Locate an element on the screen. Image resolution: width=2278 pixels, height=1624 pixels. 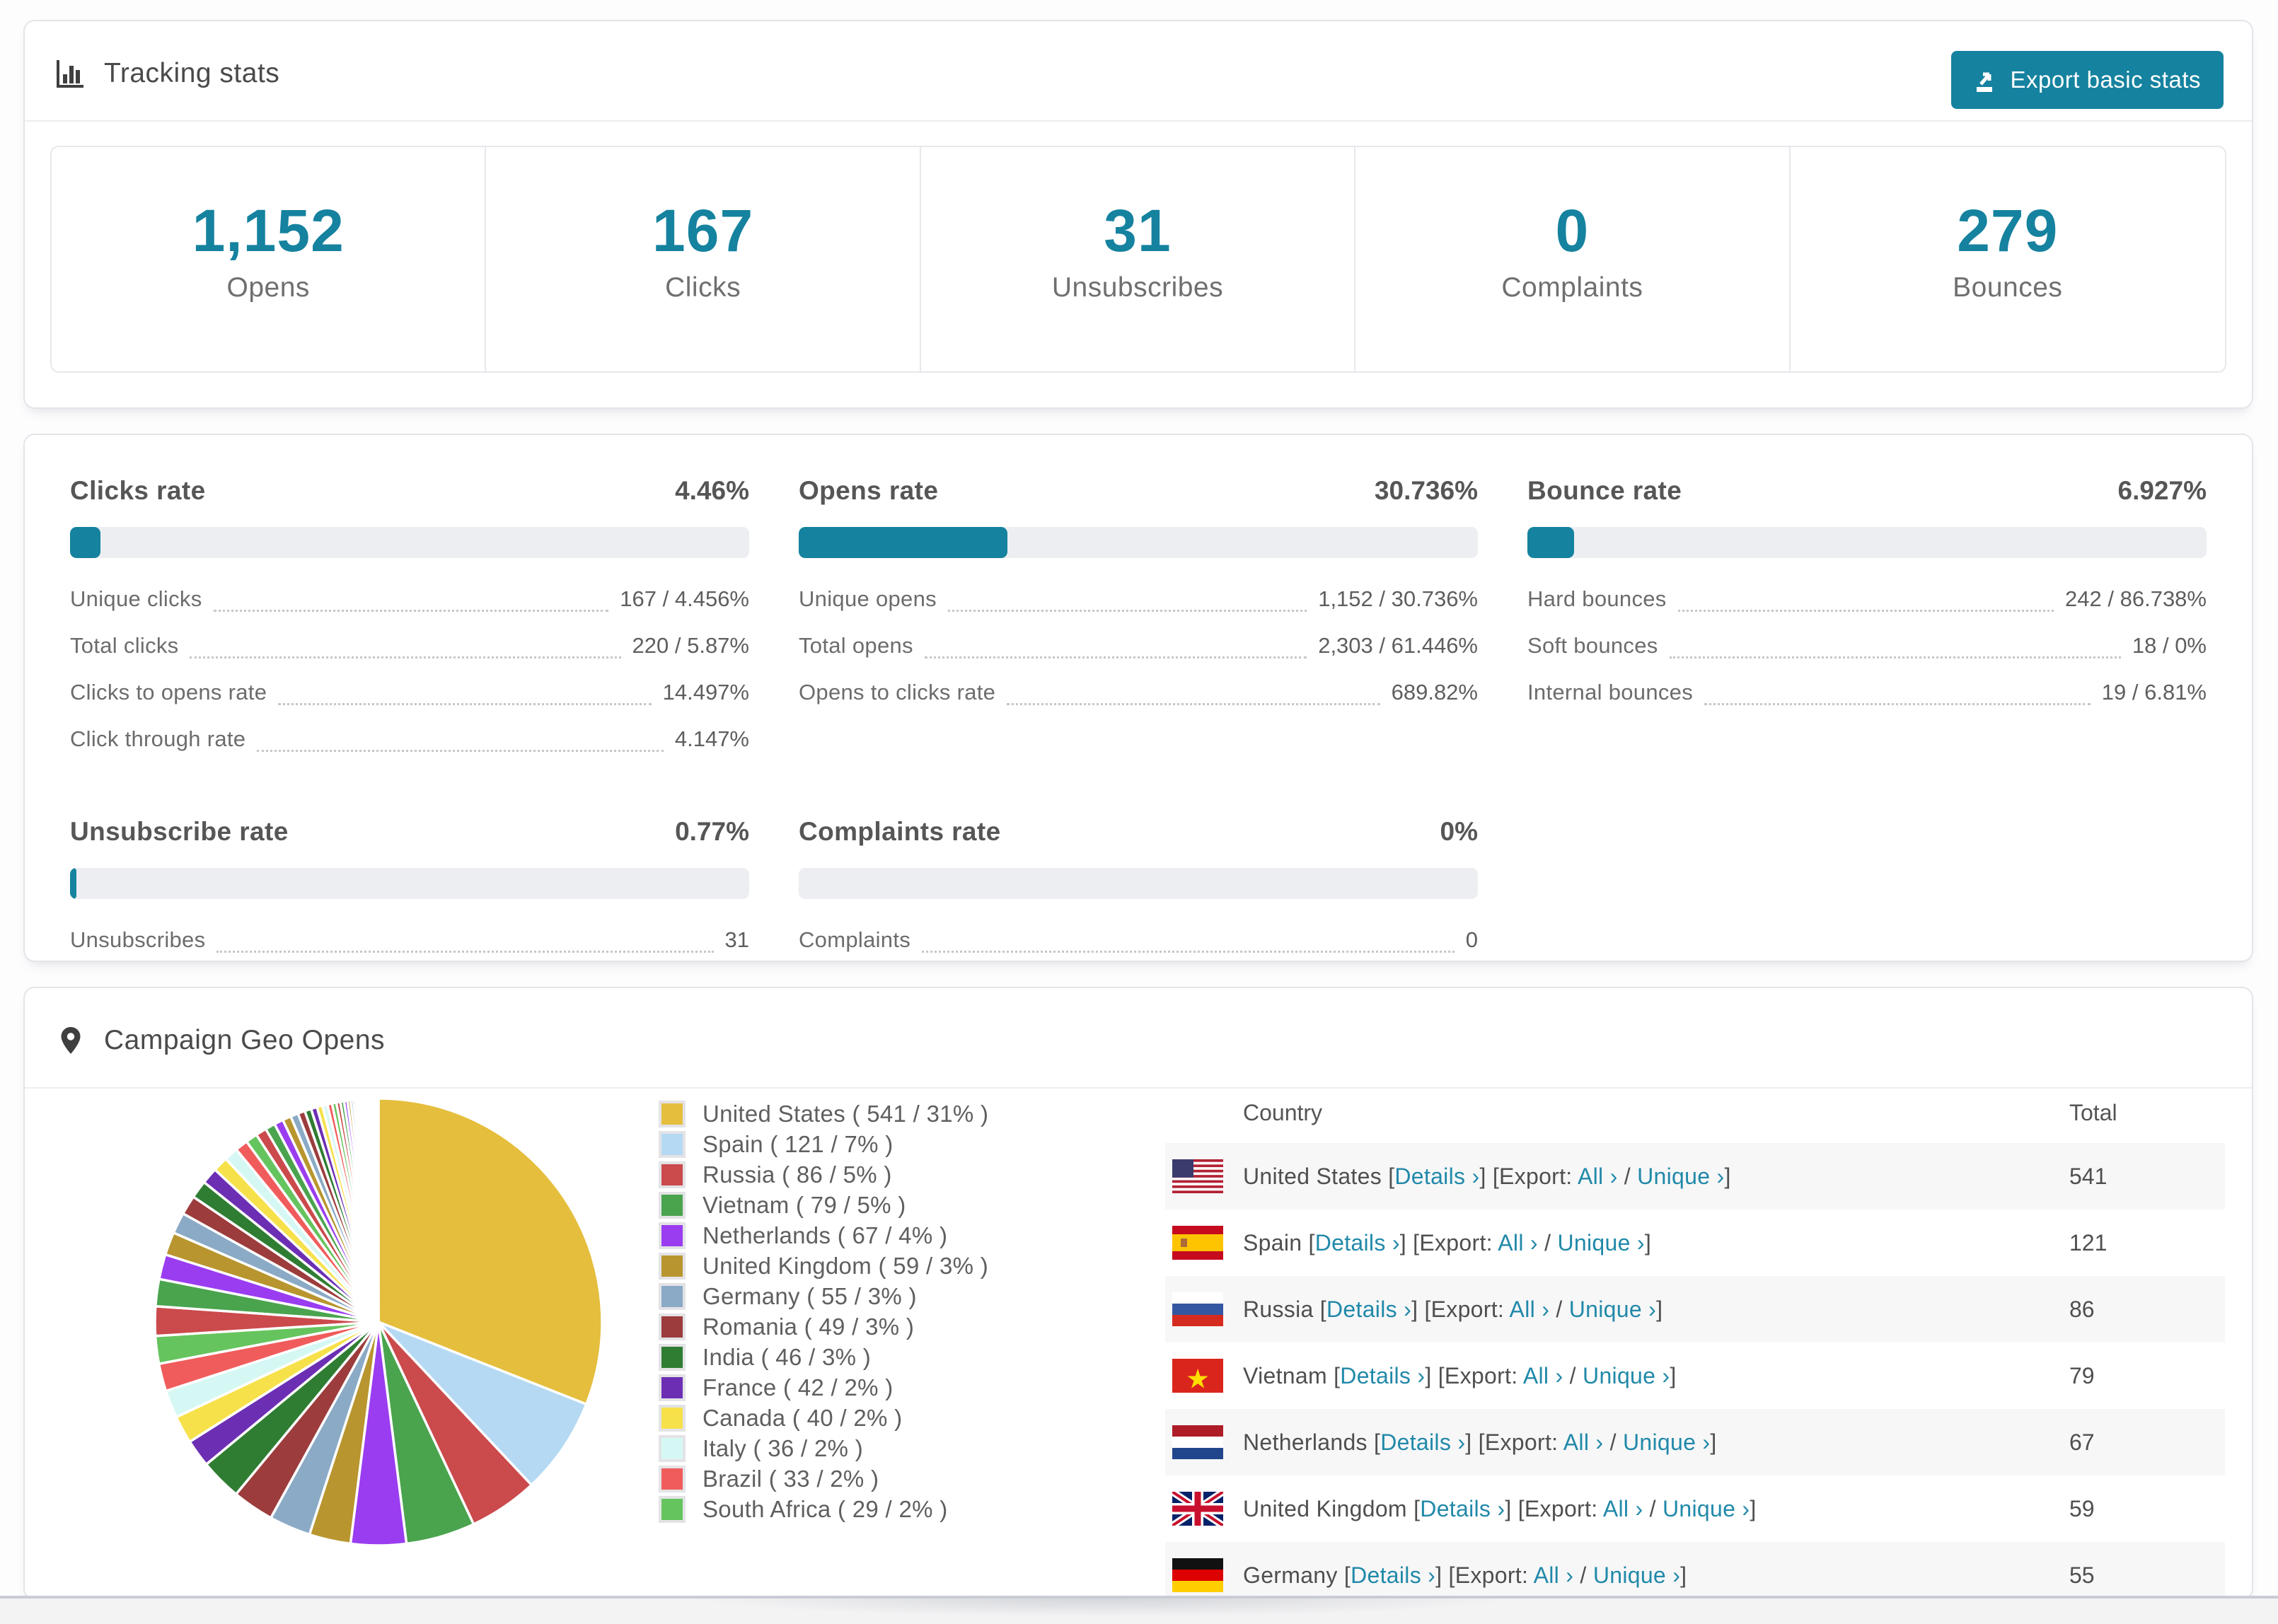
rate-detail-label: Total clicks is located at coordinates (124, 645).